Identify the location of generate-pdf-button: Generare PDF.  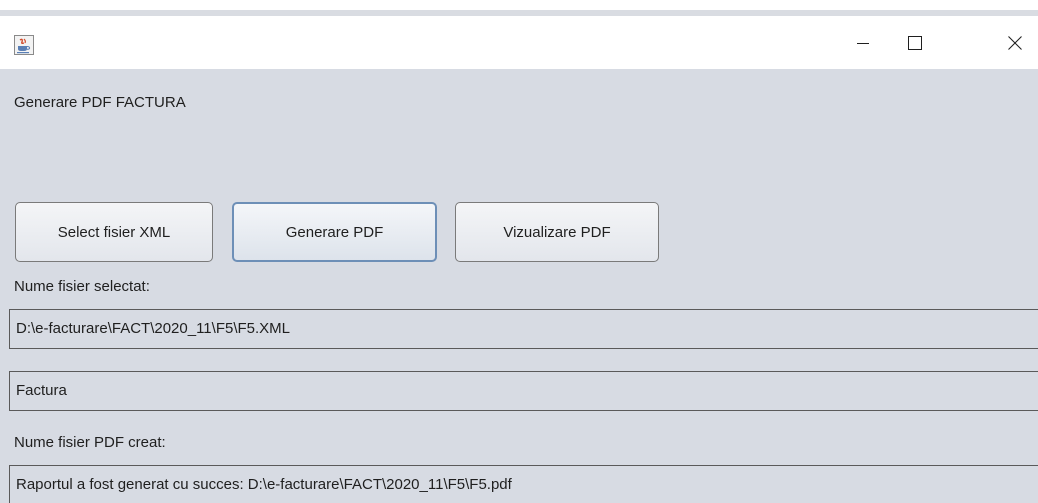
(334, 232).